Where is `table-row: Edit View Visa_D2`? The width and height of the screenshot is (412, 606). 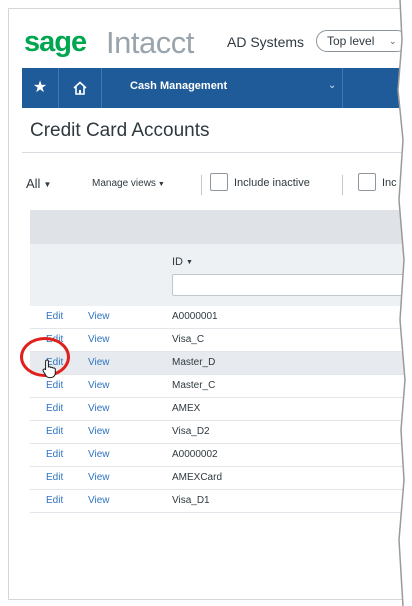
table-row: Edit View Visa_D2 is located at coordinates (221, 432).